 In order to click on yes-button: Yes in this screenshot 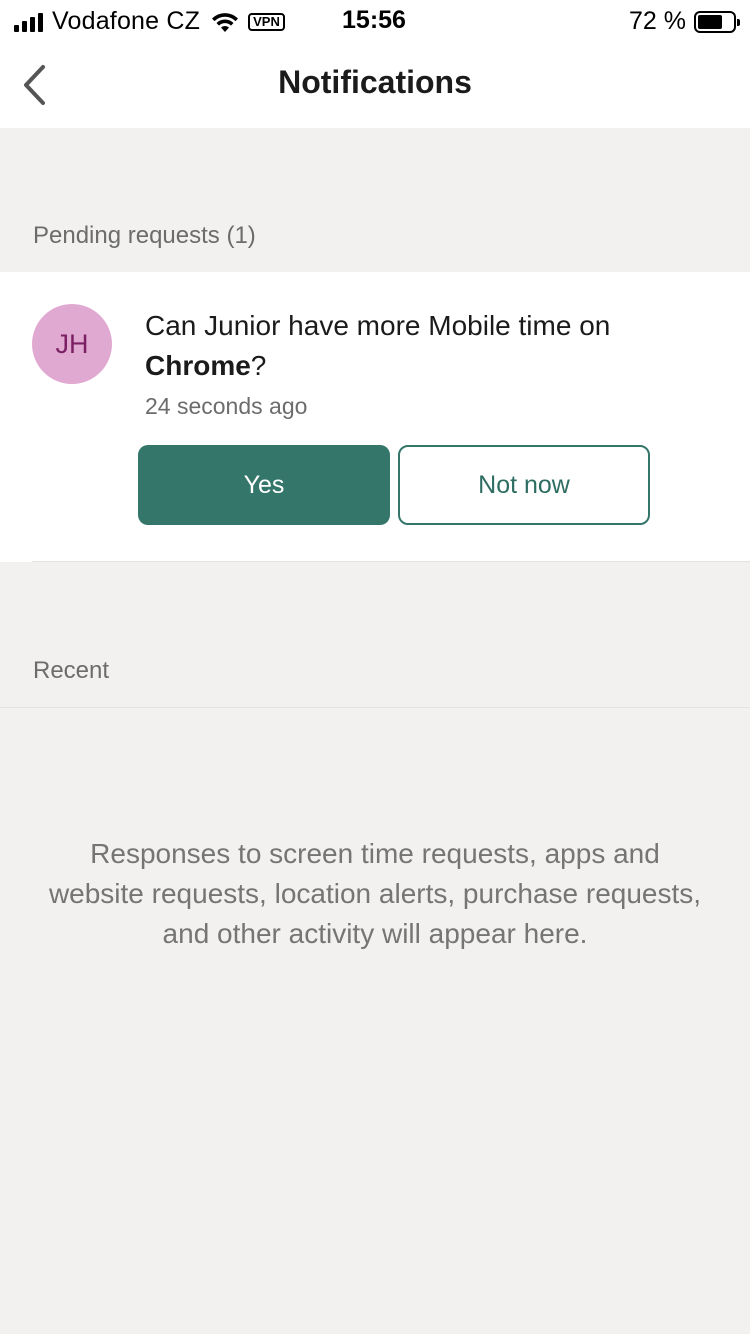, I will do `click(264, 485)`.